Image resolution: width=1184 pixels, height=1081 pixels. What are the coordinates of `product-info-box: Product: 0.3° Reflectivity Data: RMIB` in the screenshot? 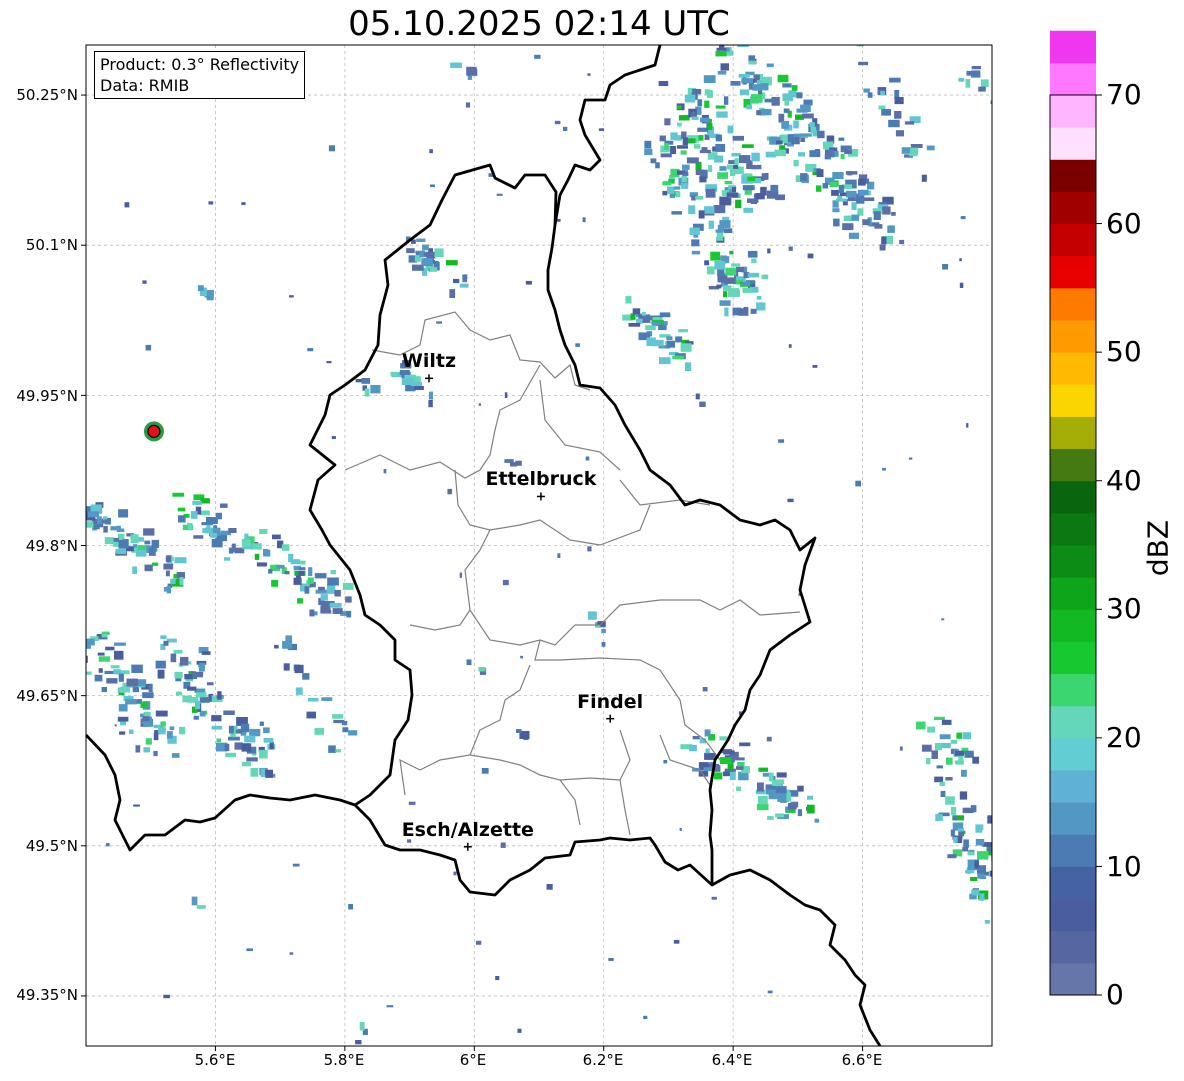 It's located at (200, 75).